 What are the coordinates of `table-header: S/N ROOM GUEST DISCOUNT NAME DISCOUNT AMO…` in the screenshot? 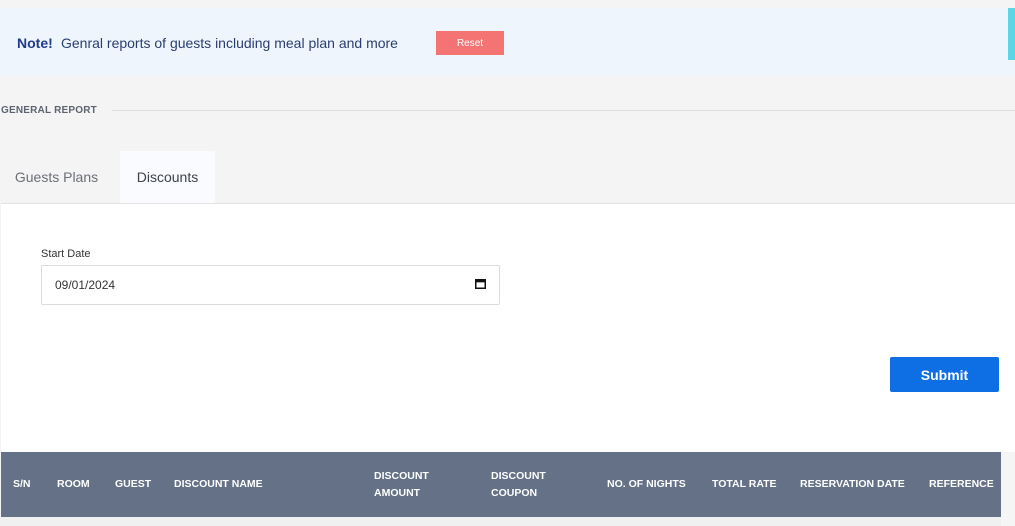 It's located at (501, 484).